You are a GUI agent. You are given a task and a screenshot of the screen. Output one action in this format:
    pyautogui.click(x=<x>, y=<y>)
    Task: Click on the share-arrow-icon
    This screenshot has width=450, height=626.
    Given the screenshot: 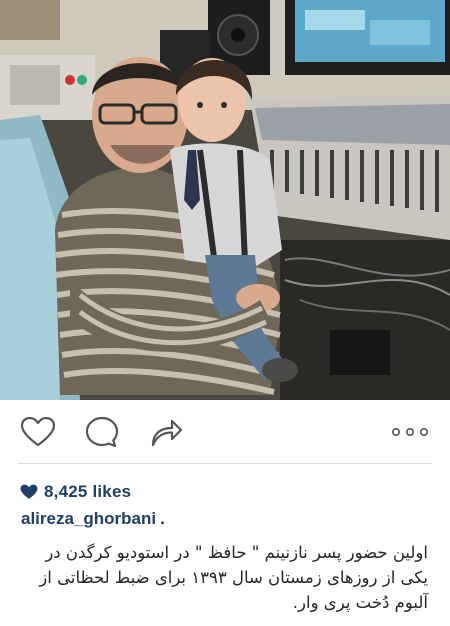 What is the action you would take?
    pyautogui.click(x=166, y=433)
    